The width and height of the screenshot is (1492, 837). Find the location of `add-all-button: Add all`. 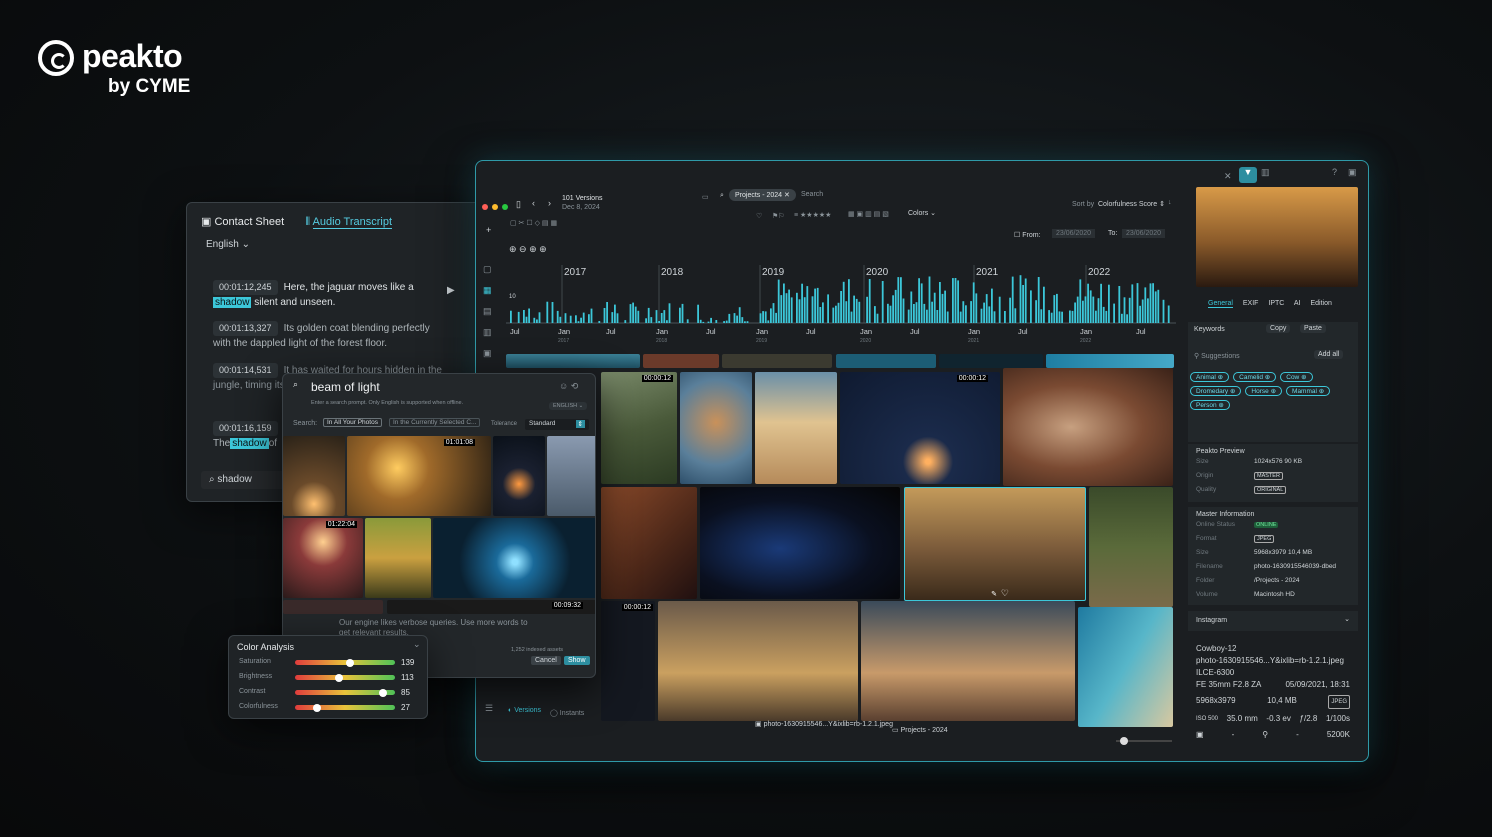

add-all-button: Add all is located at coordinates (1329, 354).